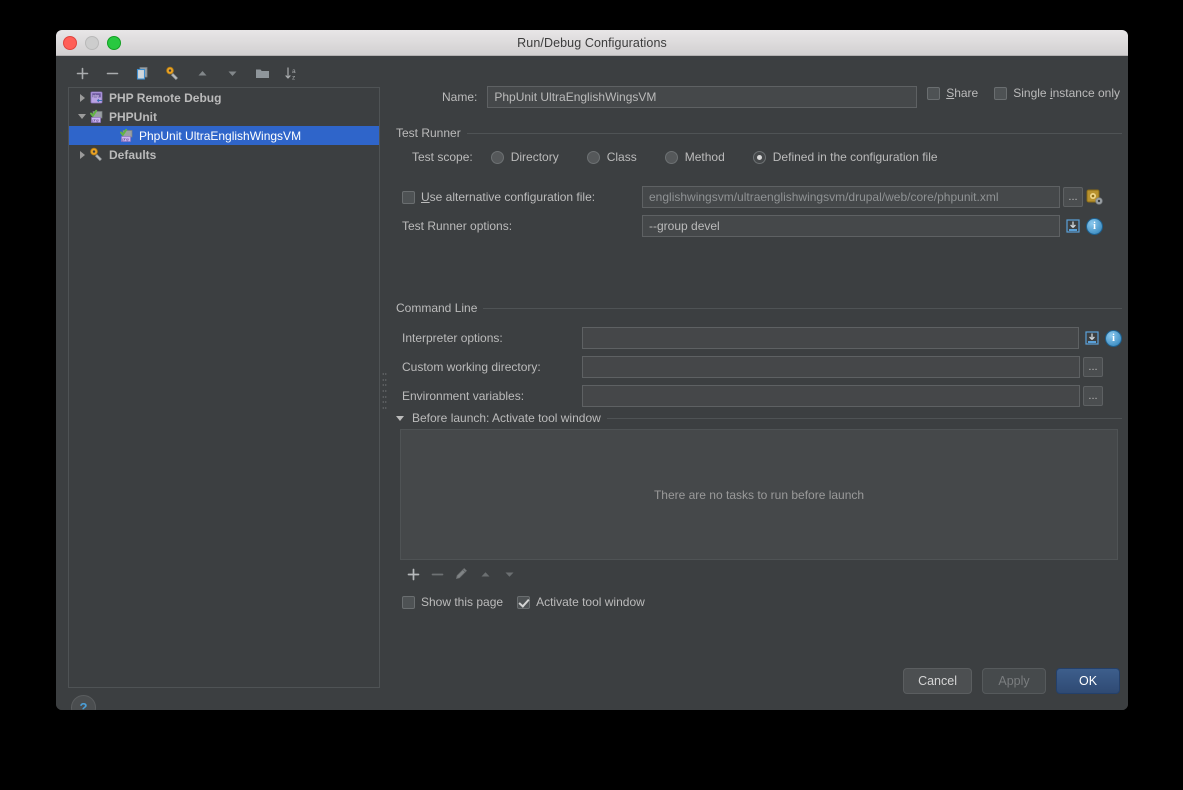  What do you see at coordinates (962, 93) in the screenshot?
I see `share-label: Share` at bounding box center [962, 93].